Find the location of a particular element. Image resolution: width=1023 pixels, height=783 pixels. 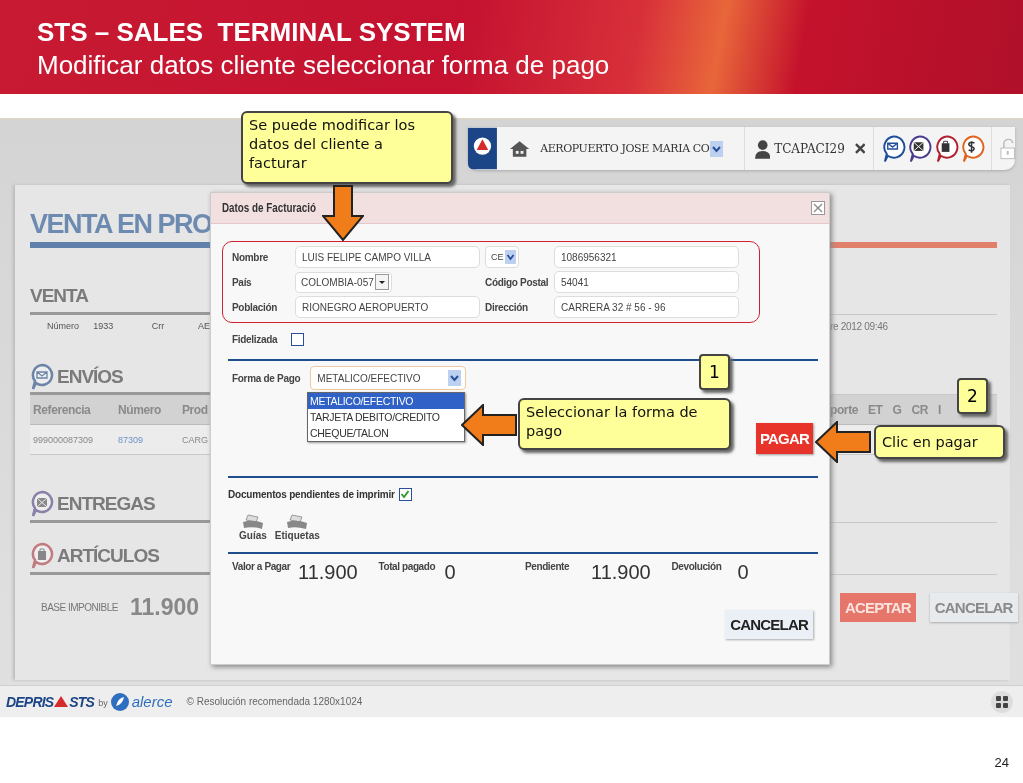

partner-name: alerce is located at coordinates (152, 701).